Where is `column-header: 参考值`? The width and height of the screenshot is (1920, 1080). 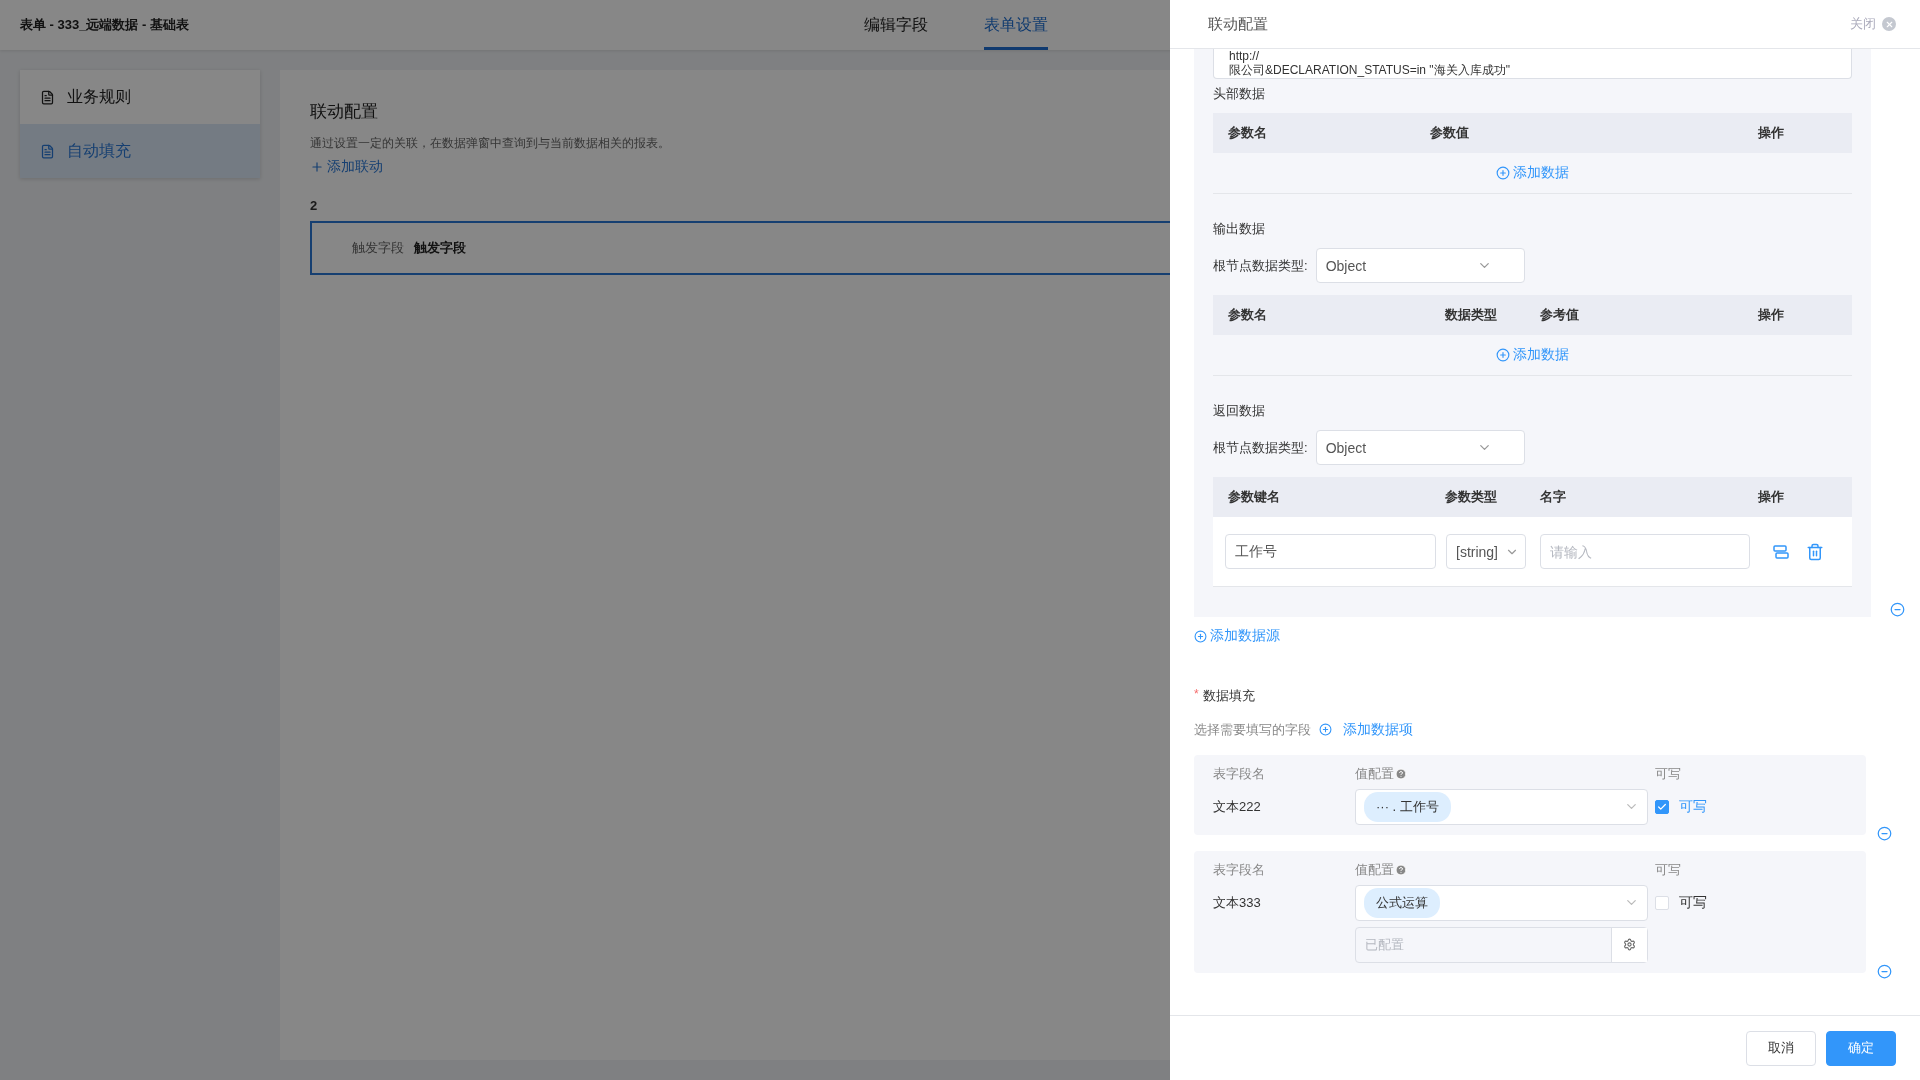
column-header: 参考值 is located at coordinates (1560, 315).